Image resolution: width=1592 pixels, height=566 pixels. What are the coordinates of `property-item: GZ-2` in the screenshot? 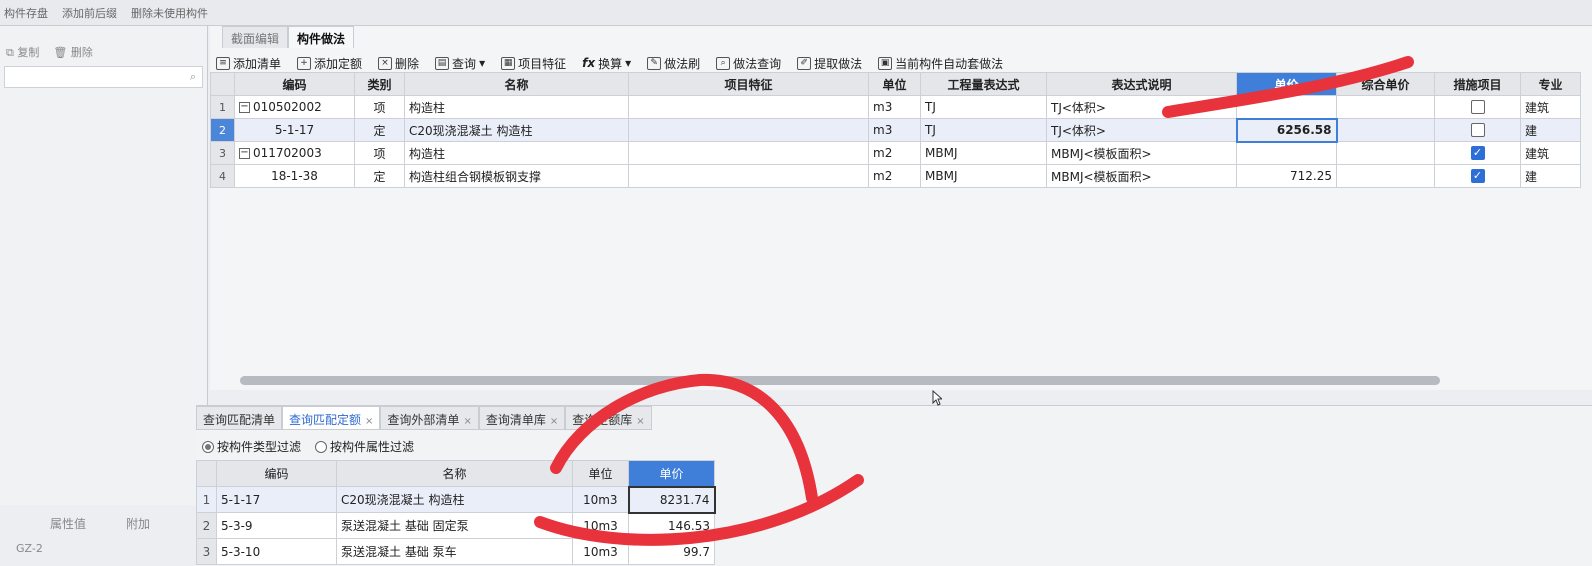 It's located at (98, 543).